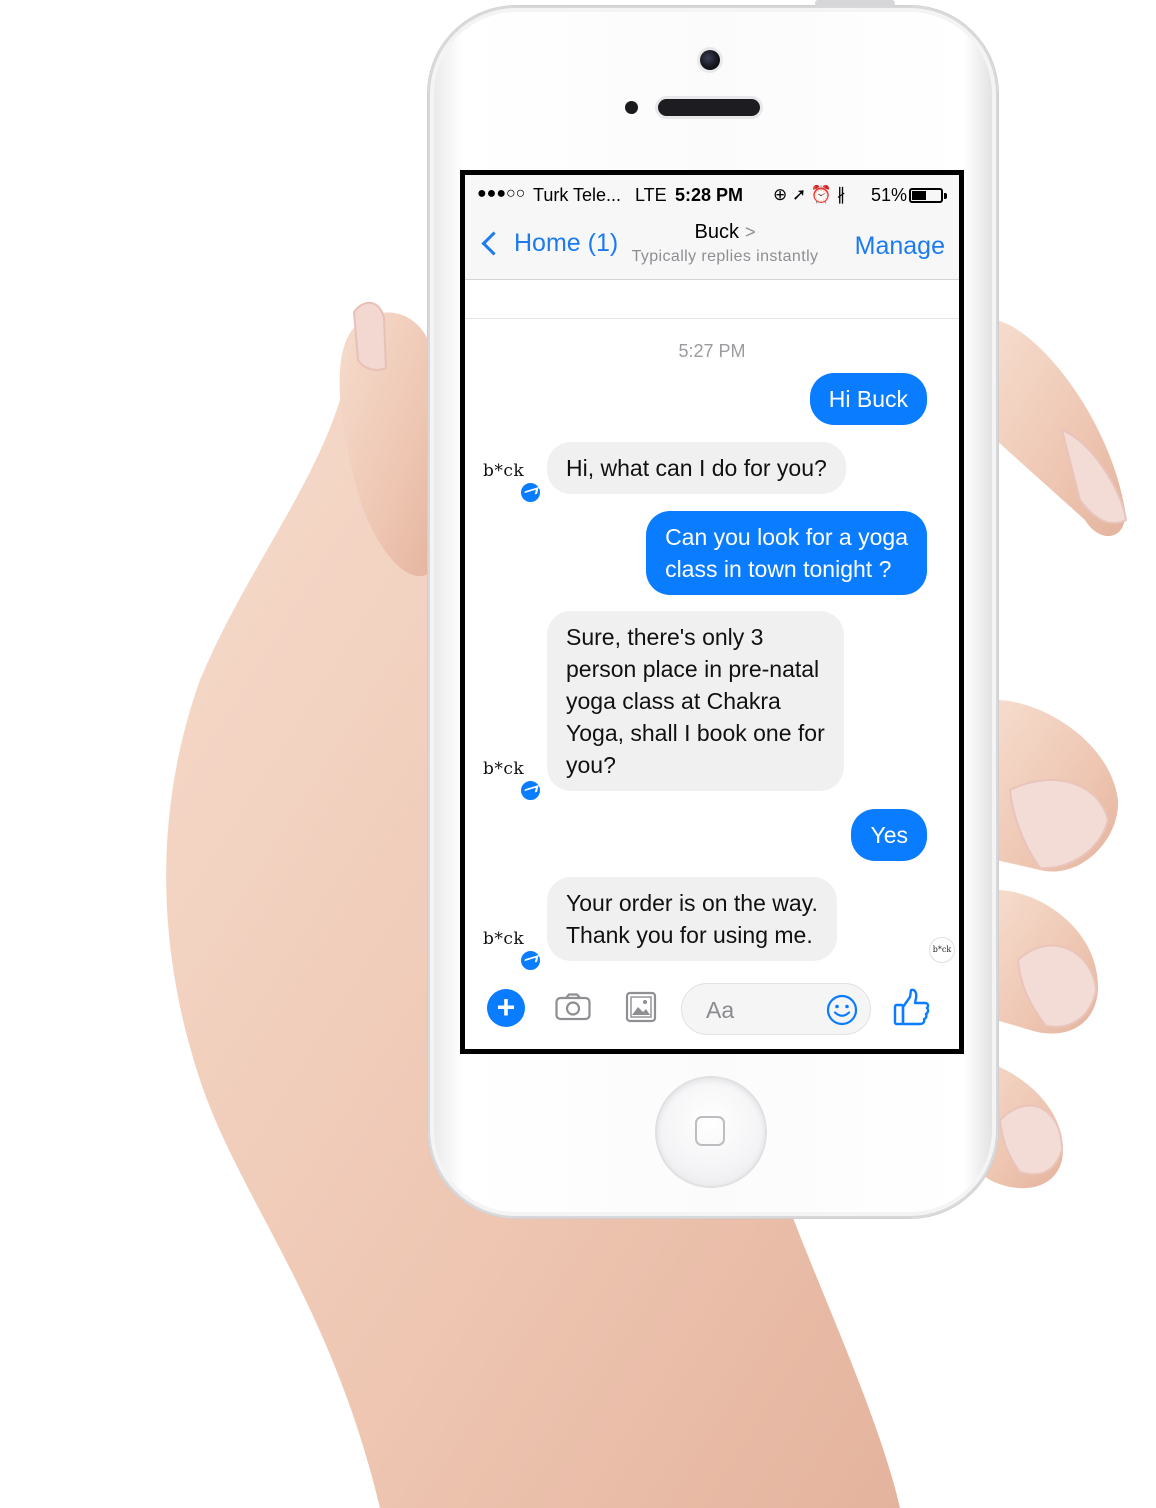  What do you see at coordinates (573, 1007) in the screenshot?
I see `camera-icon` at bounding box center [573, 1007].